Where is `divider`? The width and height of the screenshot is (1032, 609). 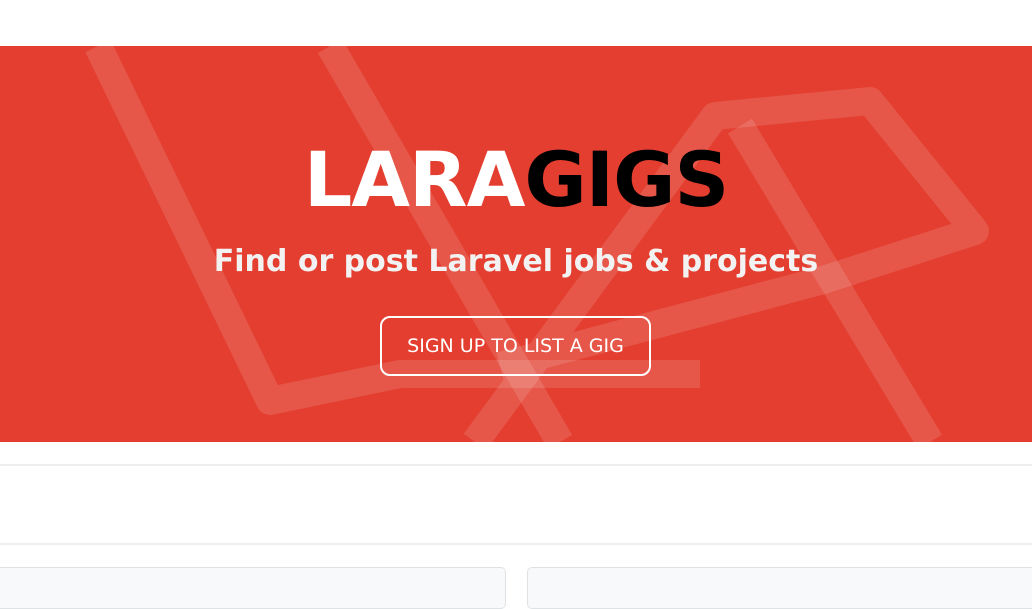 divider is located at coordinates (516, 544).